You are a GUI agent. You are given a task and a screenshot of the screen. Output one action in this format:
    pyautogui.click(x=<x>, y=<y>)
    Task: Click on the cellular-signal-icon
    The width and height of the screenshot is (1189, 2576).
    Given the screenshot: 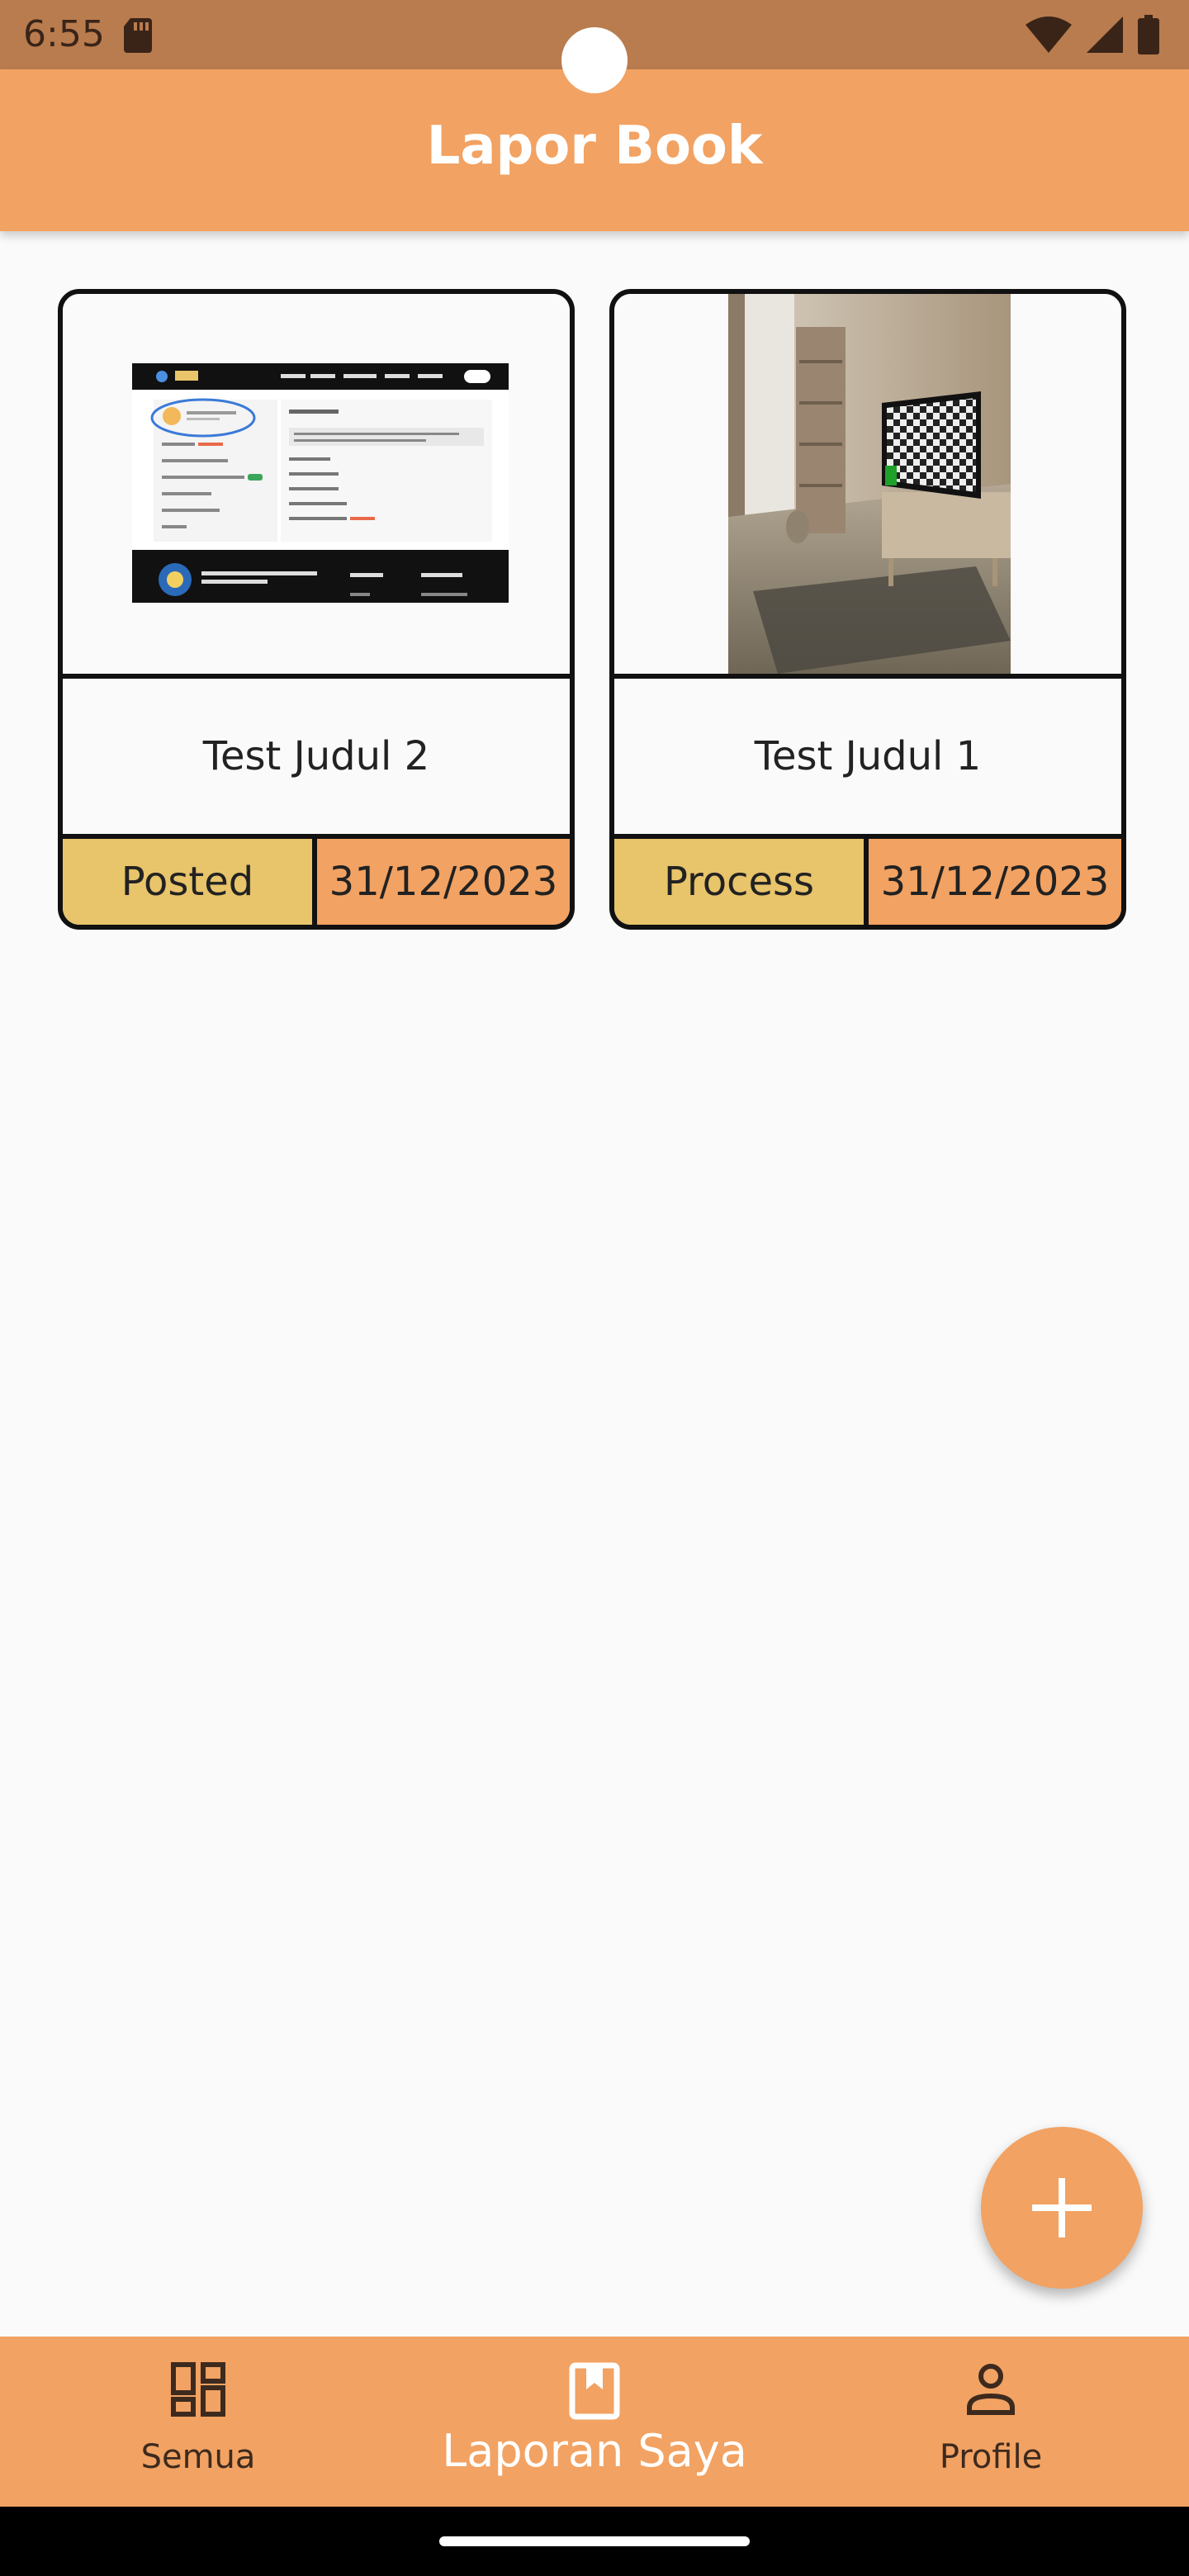 What is the action you would take?
    pyautogui.click(x=1105, y=35)
    